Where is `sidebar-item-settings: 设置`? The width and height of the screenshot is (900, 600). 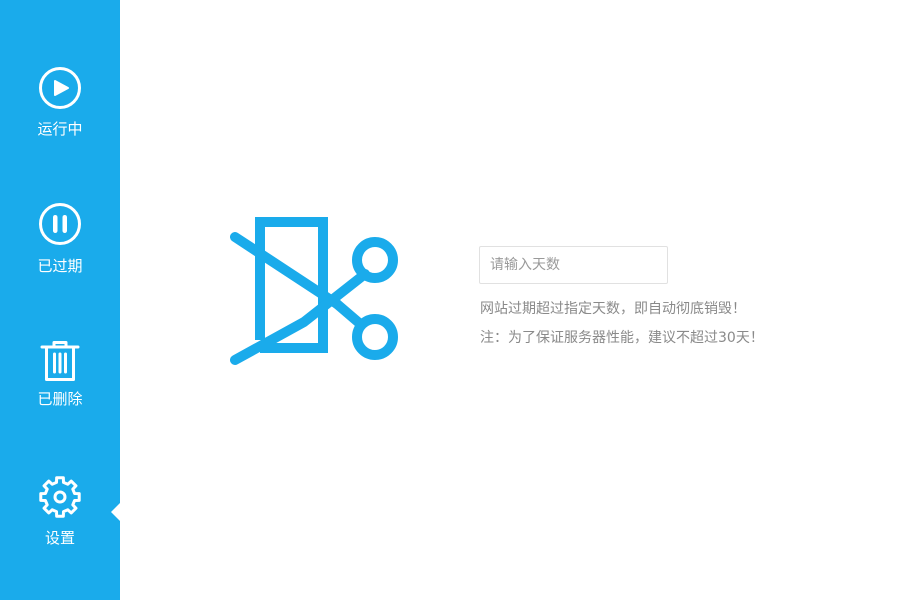
sidebar-item-settings: 设置 is located at coordinates (60, 530).